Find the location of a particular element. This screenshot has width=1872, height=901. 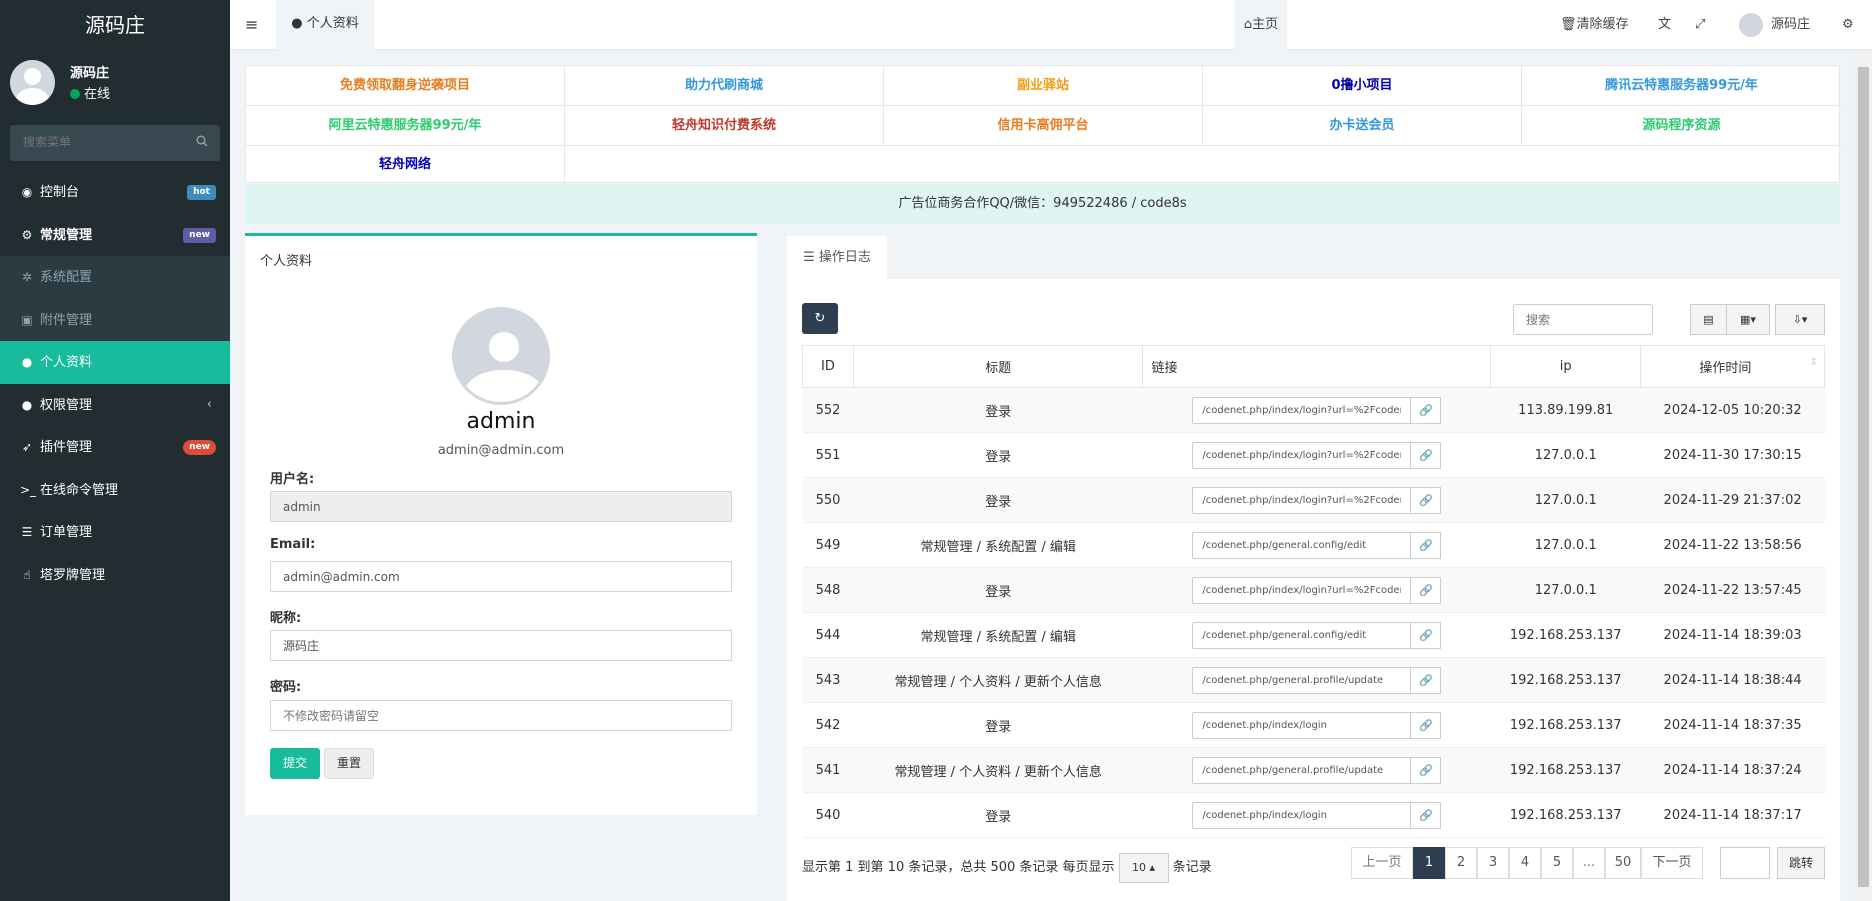

sidebar-item-command: >_ 在线命令管理 is located at coordinates (115, 490).